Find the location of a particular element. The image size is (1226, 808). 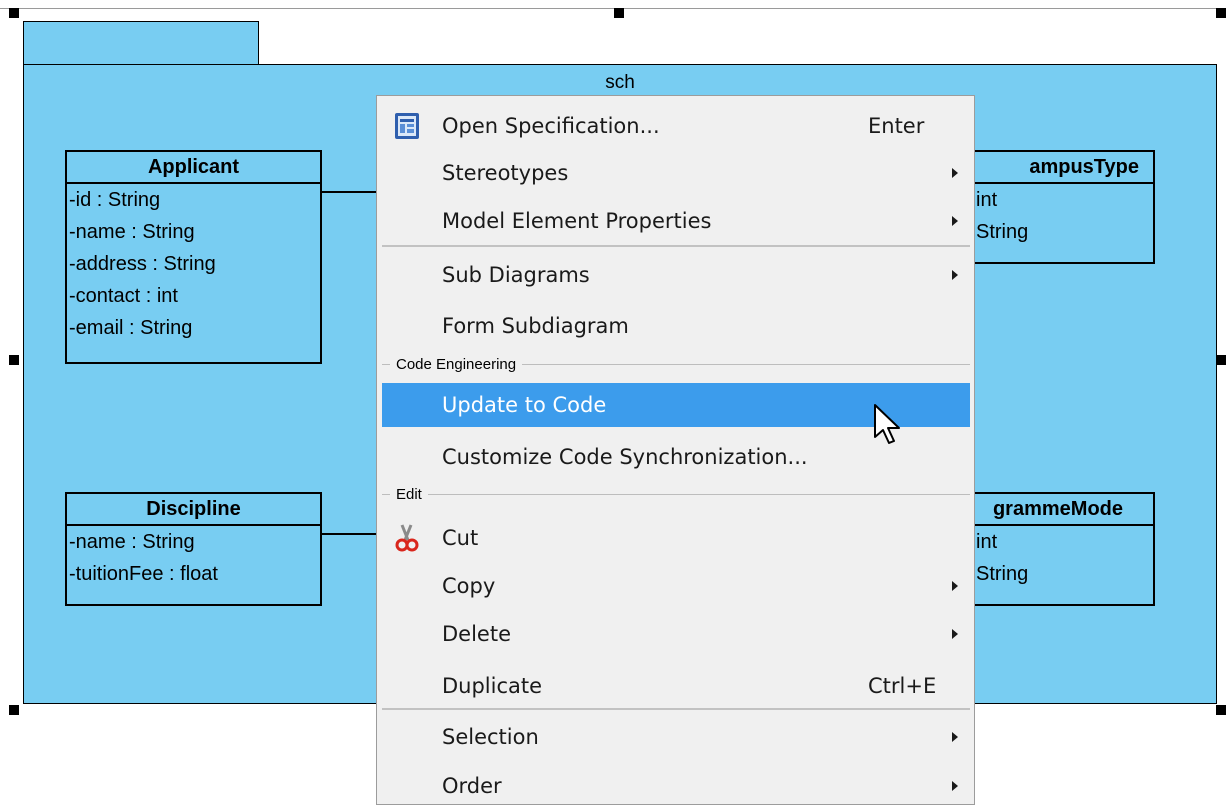

menu-item-label: Copy is located at coordinates (469, 586).